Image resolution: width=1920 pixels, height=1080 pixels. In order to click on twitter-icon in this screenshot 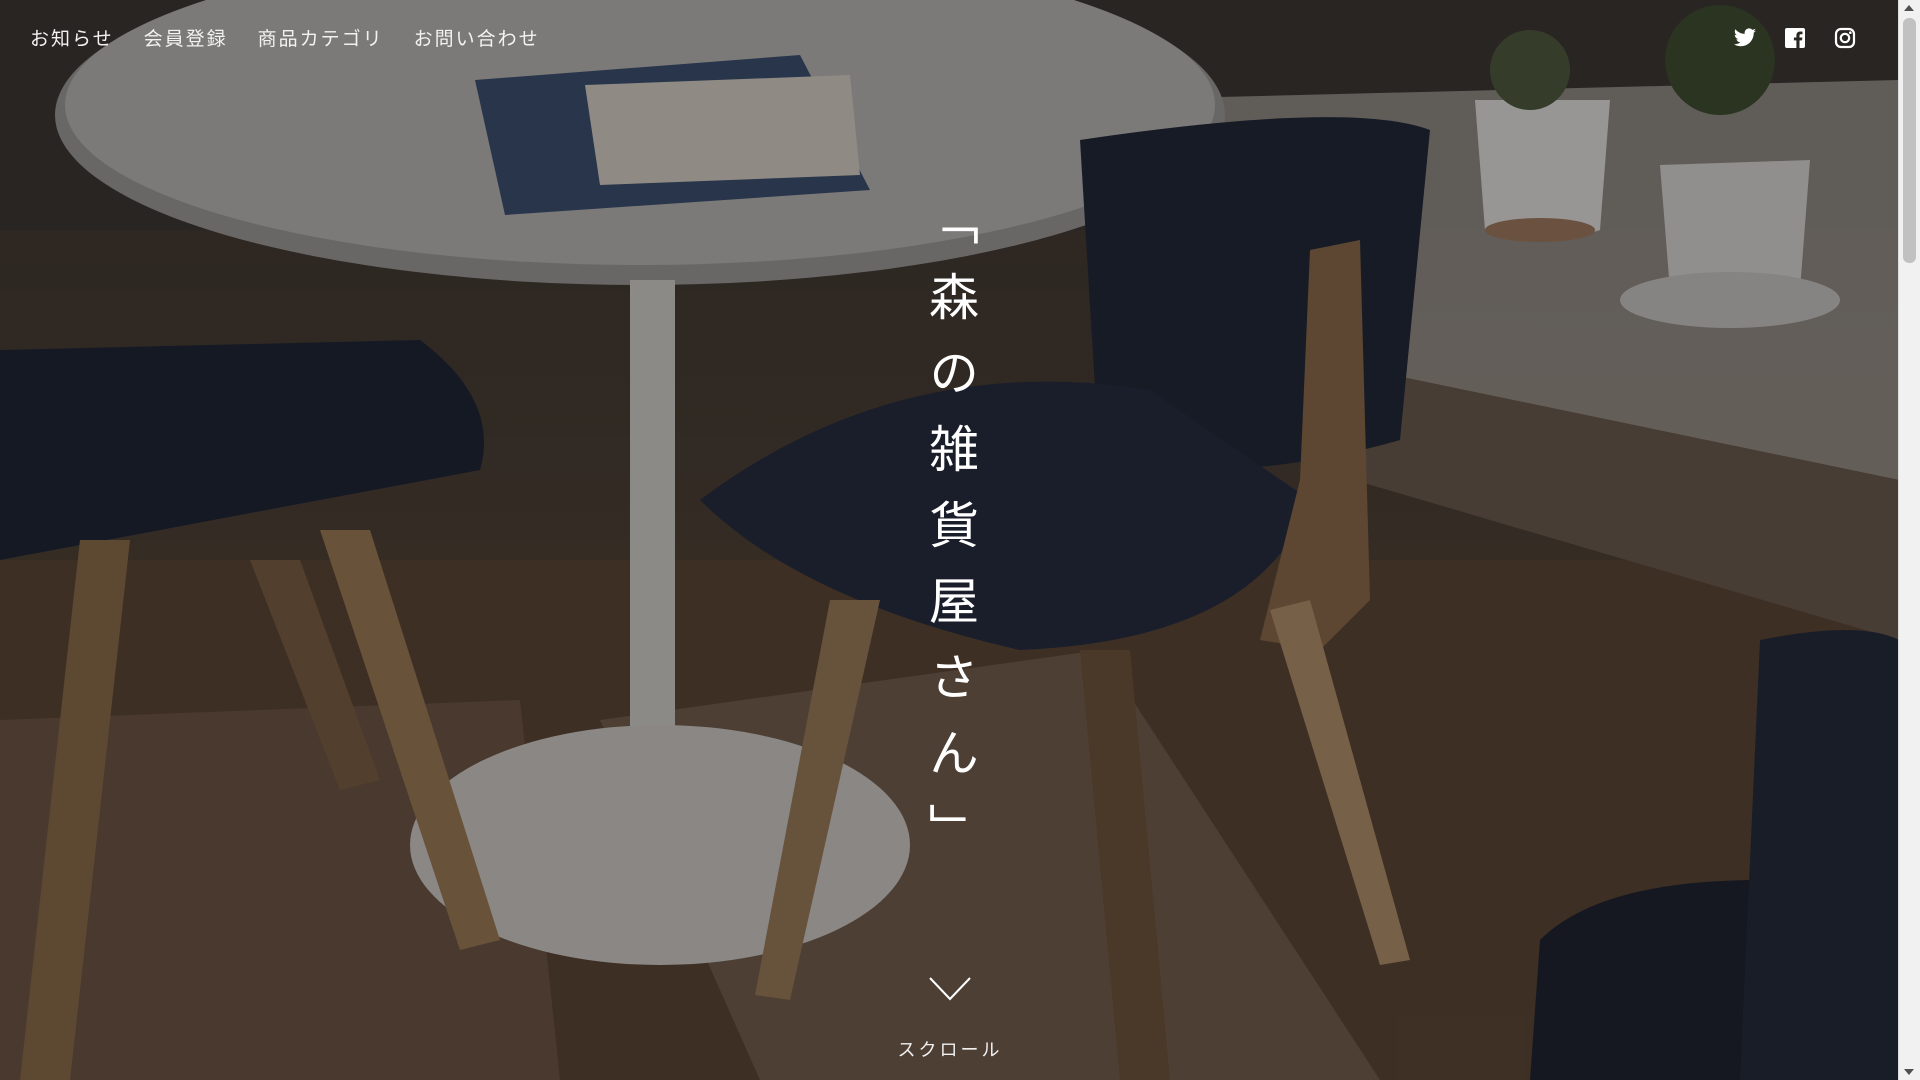, I will do `click(1745, 38)`.